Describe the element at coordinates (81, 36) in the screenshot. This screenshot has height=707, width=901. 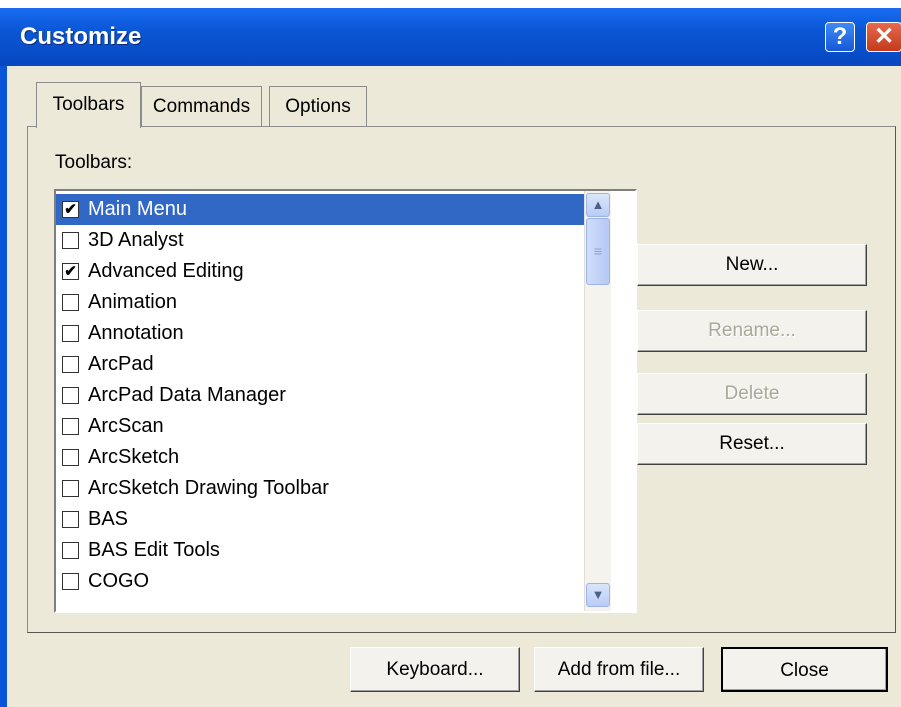
I see `window-title: Customize` at that location.